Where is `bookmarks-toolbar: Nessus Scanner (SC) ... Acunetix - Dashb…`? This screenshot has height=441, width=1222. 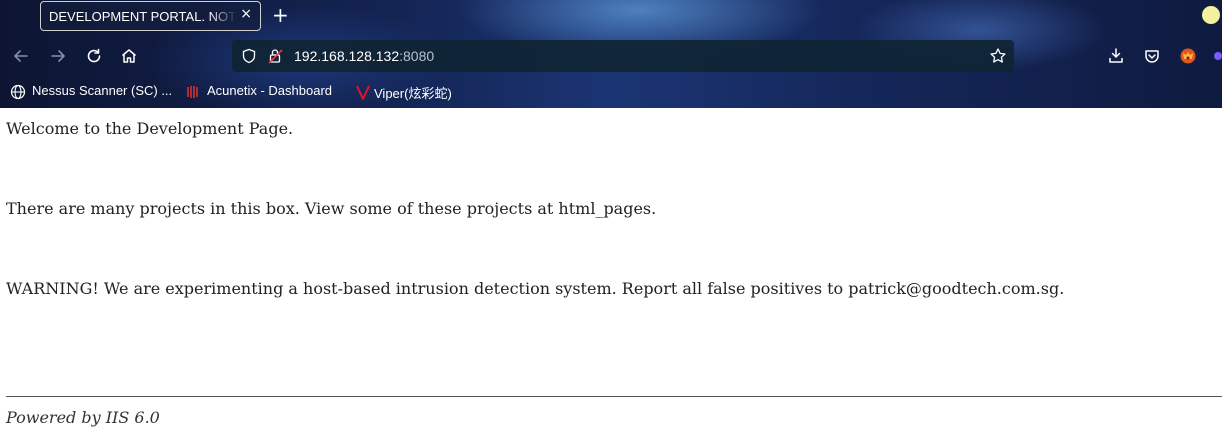
bookmarks-toolbar: Nessus Scanner (SC) ... Acunetix - Dashb… is located at coordinates (611, 92).